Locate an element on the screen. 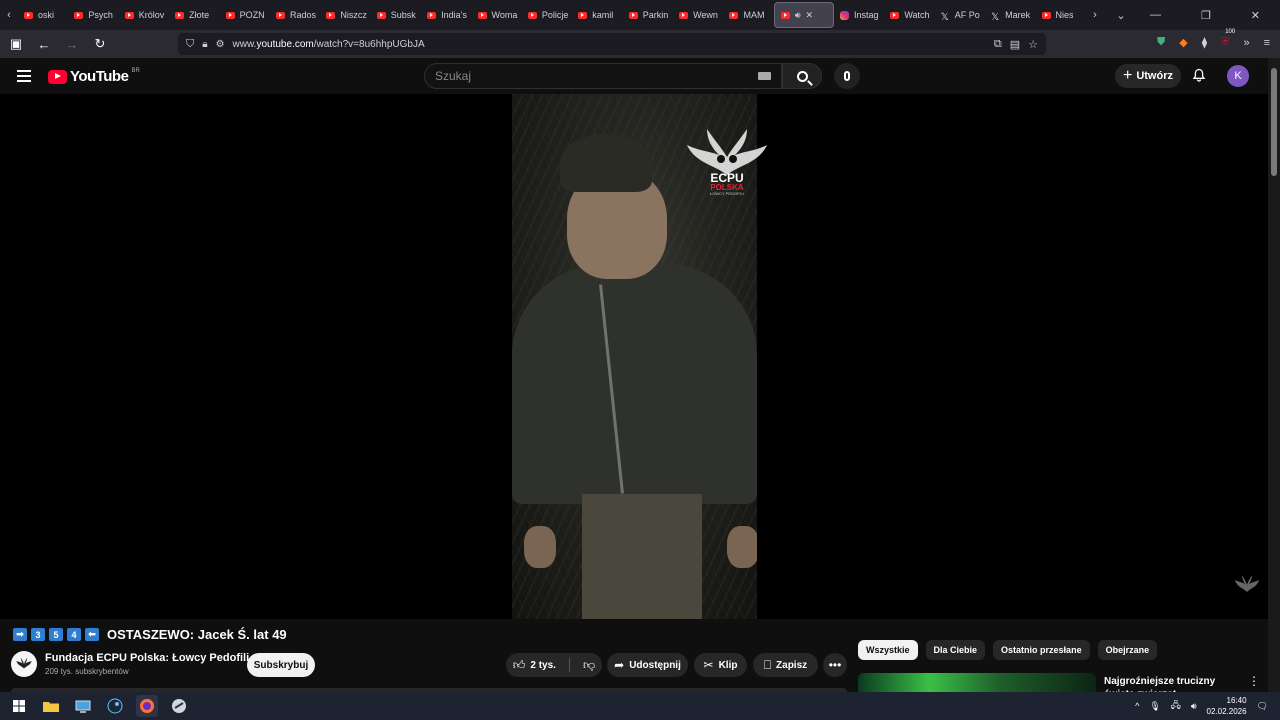  volume-icon: 🔊︎ is located at coordinates (1194, 706).